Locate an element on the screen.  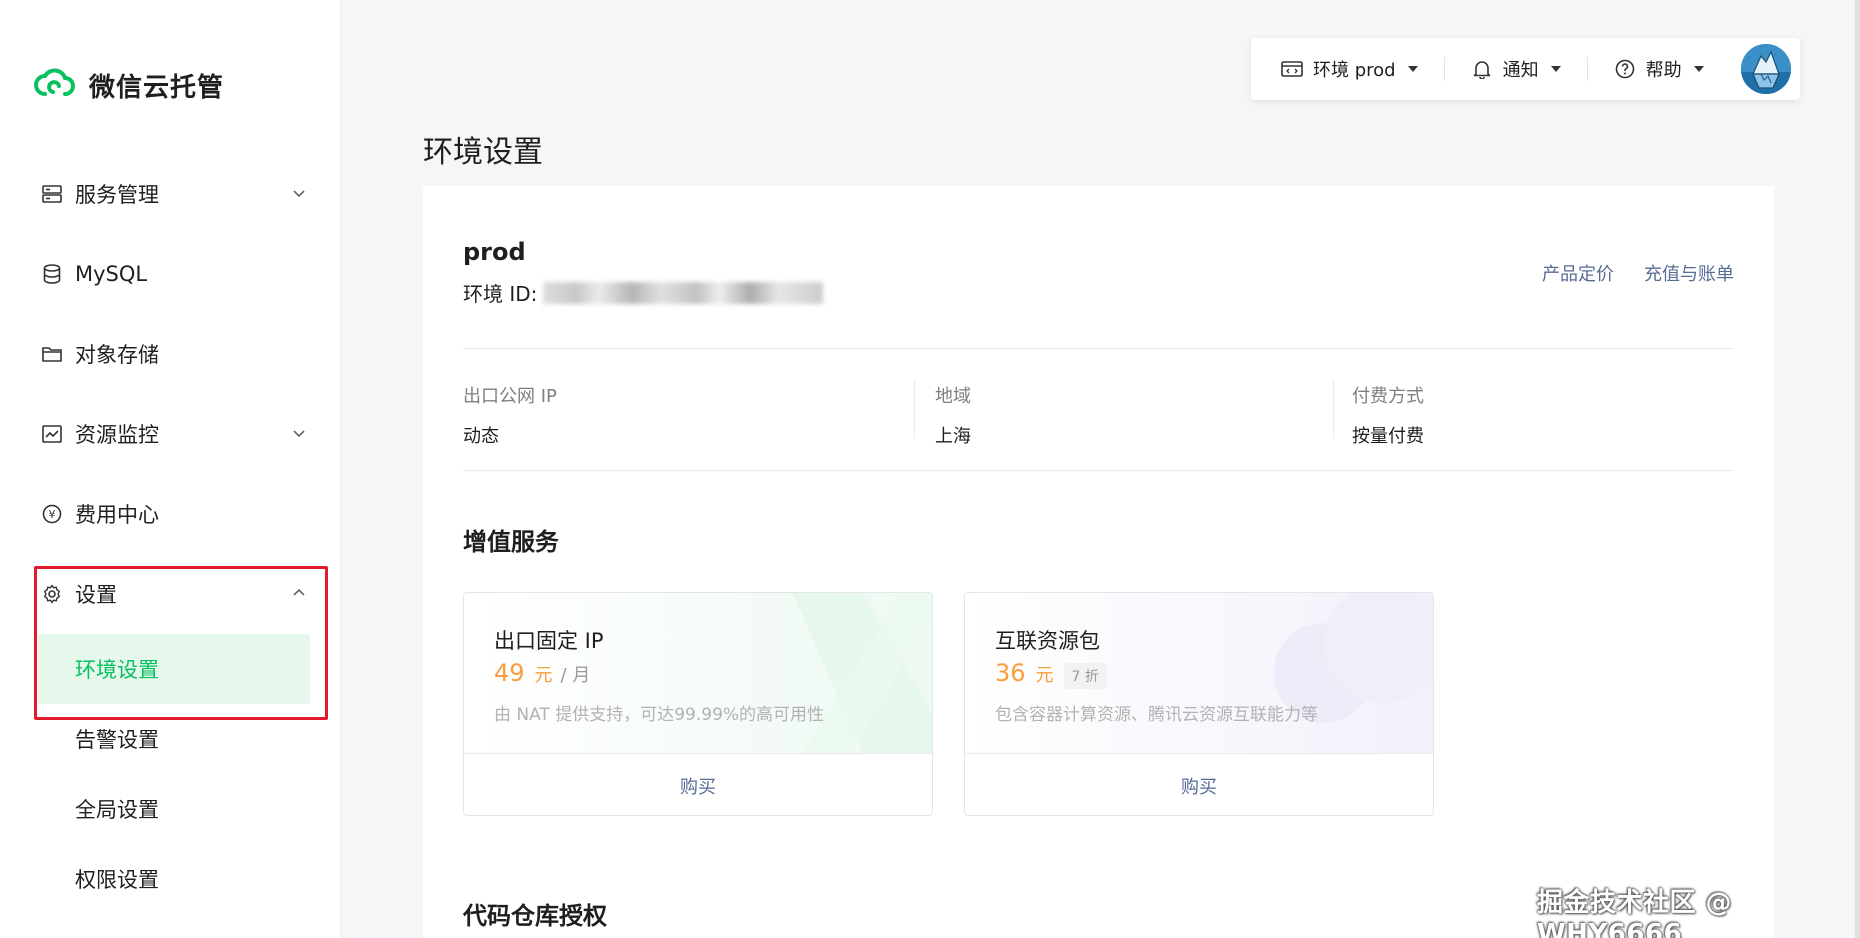
section-title-code-repo: 代码仓库授权 is located at coordinates (535, 916).